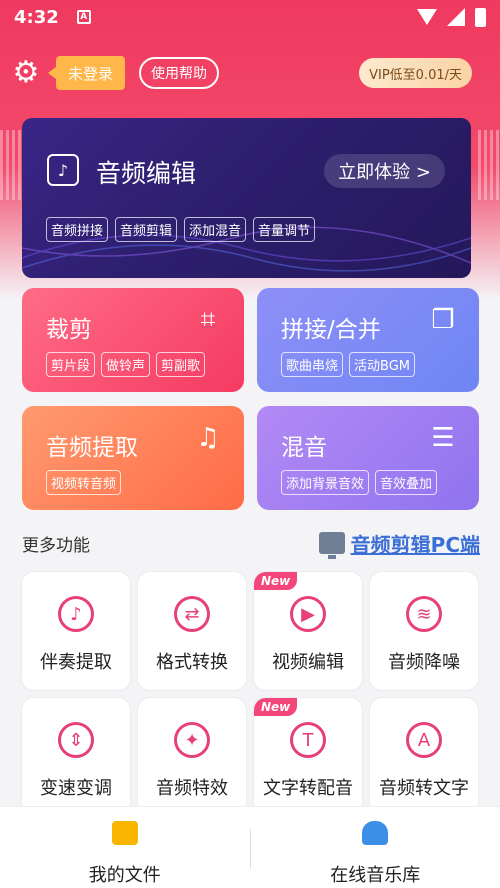 The height and width of the screenshot is (888, 500). What do you see at coordinates (124, 875) in the screenshot?
I see `nav-label: 我的文件` at bounding box center [124, 875].